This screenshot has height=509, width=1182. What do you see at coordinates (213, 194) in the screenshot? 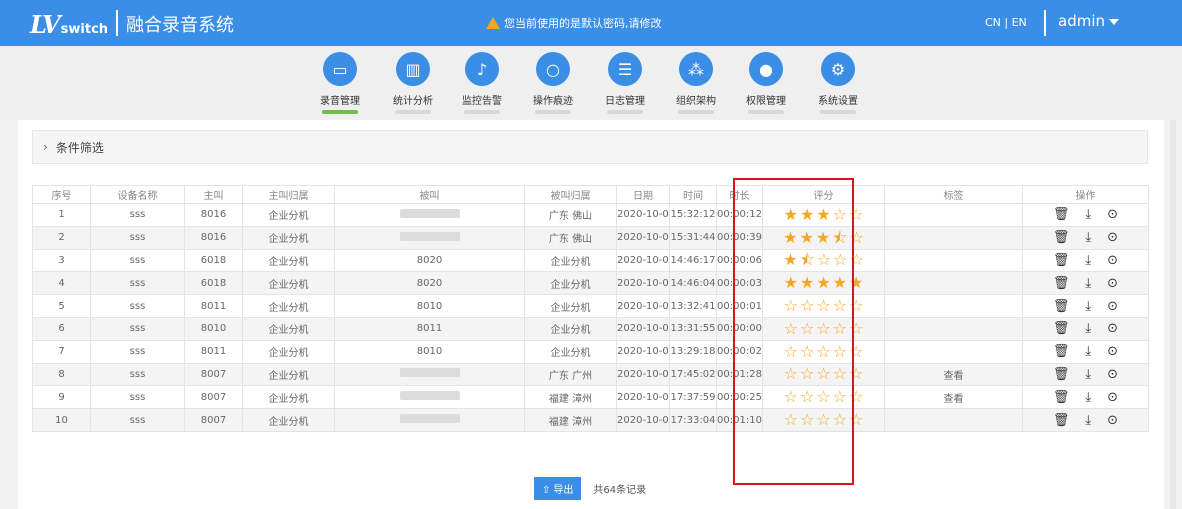
I see `column-header: 主叫` at bounding box center [213, 194].